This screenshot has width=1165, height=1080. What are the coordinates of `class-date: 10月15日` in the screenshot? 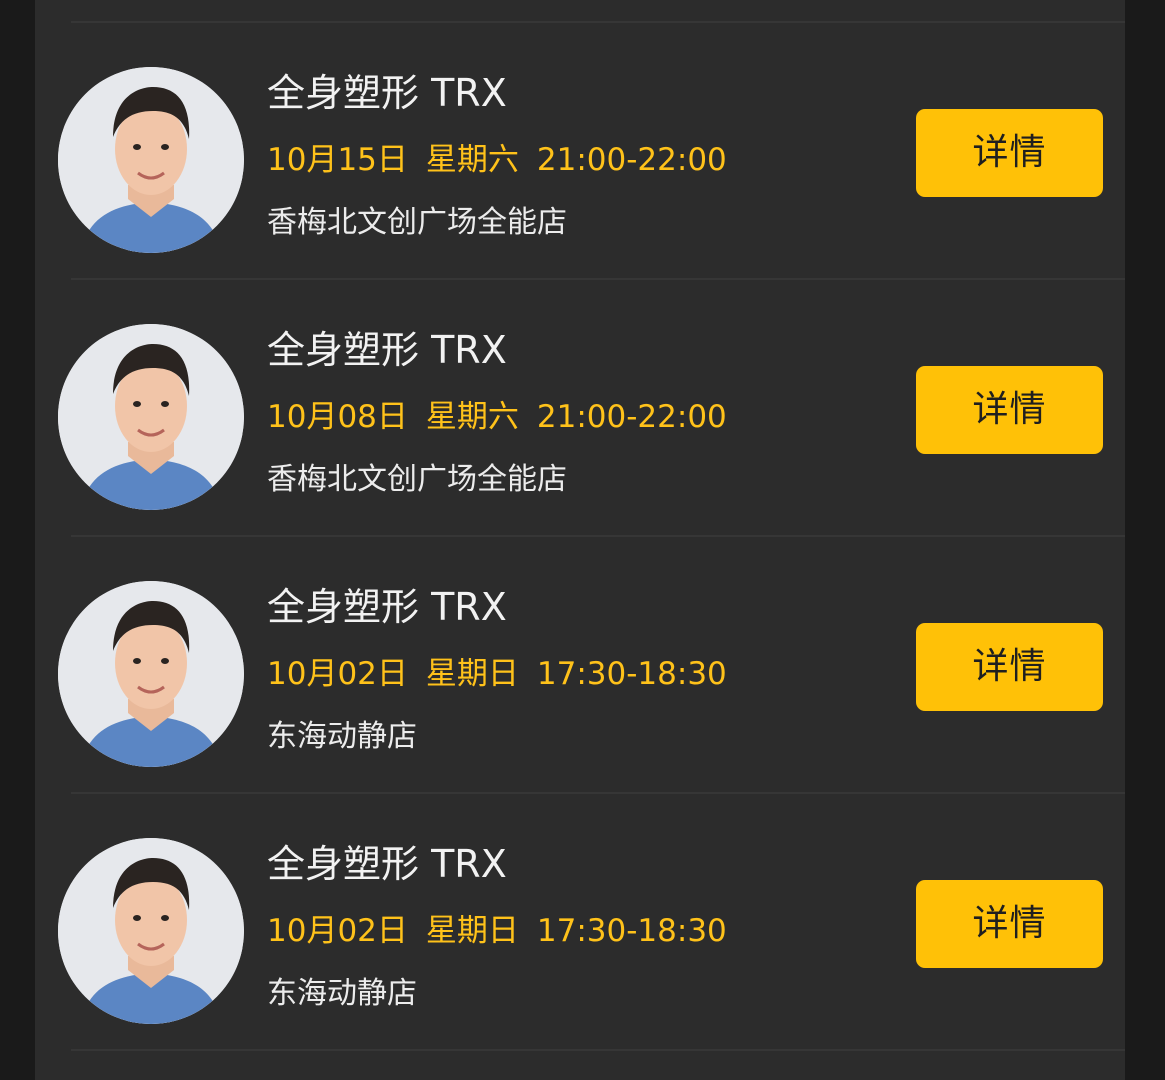 It's located at (337, 160).